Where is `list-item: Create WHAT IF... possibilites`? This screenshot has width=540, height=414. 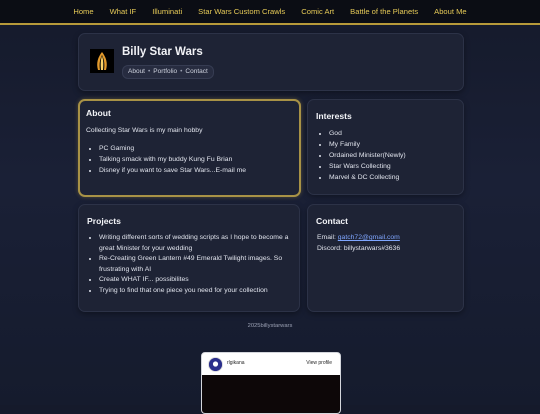 list-item: Create WHAT IF... possibilites is located at coordinates (201, 280).